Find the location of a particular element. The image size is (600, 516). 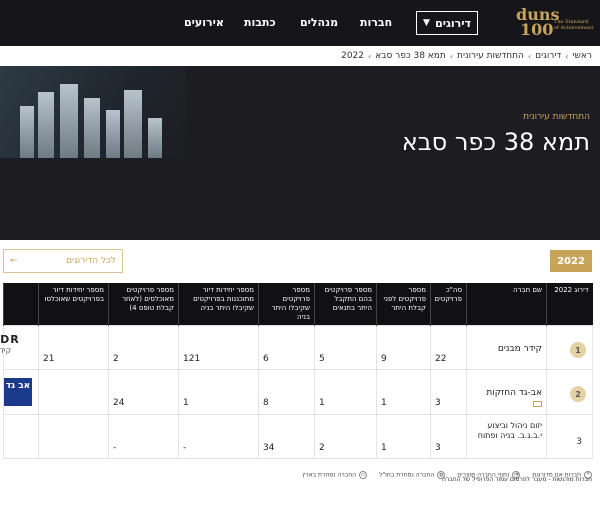

arrow-left-icon: ← is located at coordinates (14, 261).